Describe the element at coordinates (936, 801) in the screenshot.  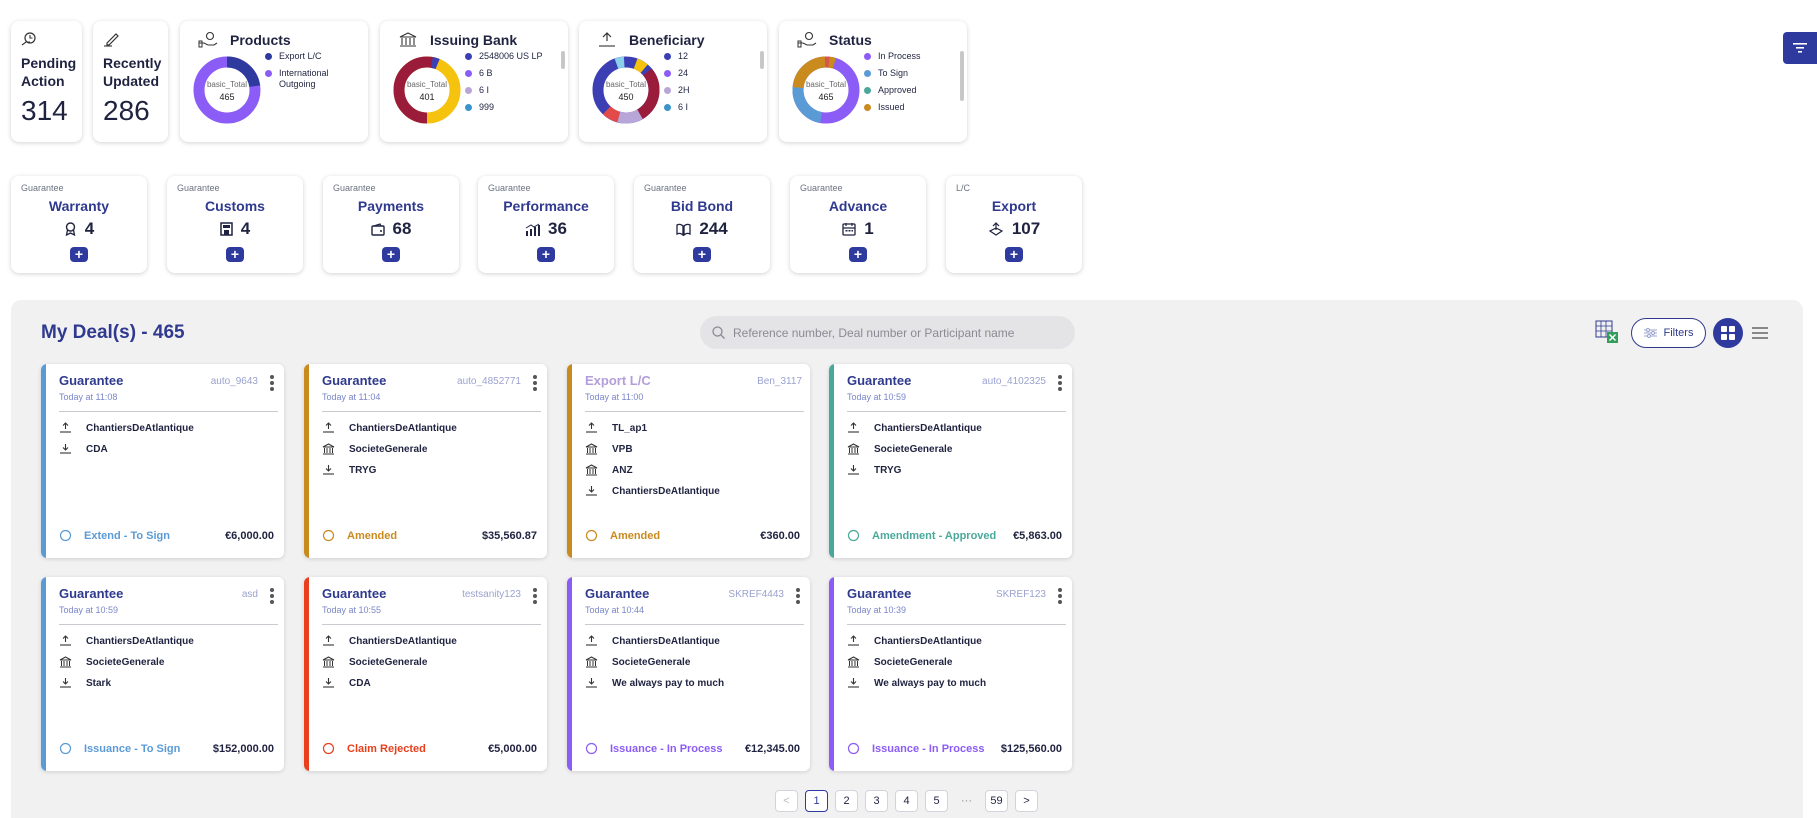
I see `page-button: 5` at that location.